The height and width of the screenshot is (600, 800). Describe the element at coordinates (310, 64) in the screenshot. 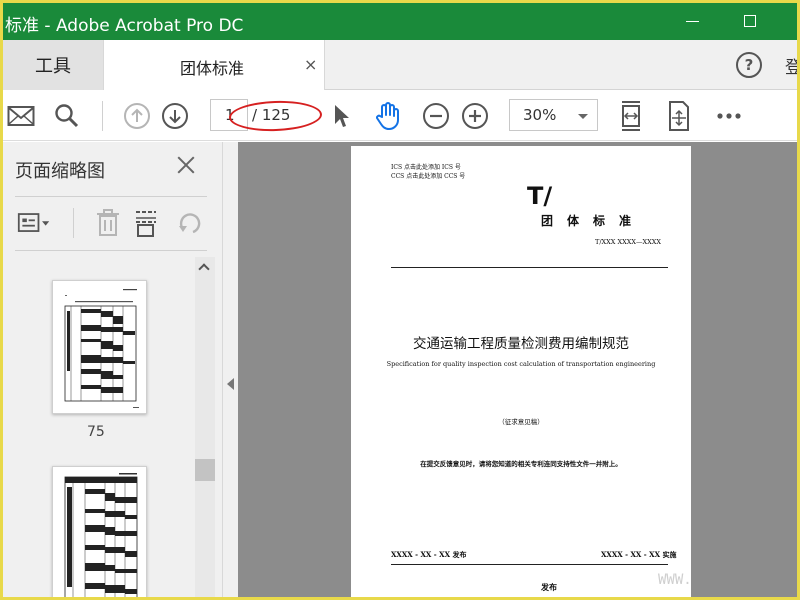

I see `tab-close-icon: ×` at that location.